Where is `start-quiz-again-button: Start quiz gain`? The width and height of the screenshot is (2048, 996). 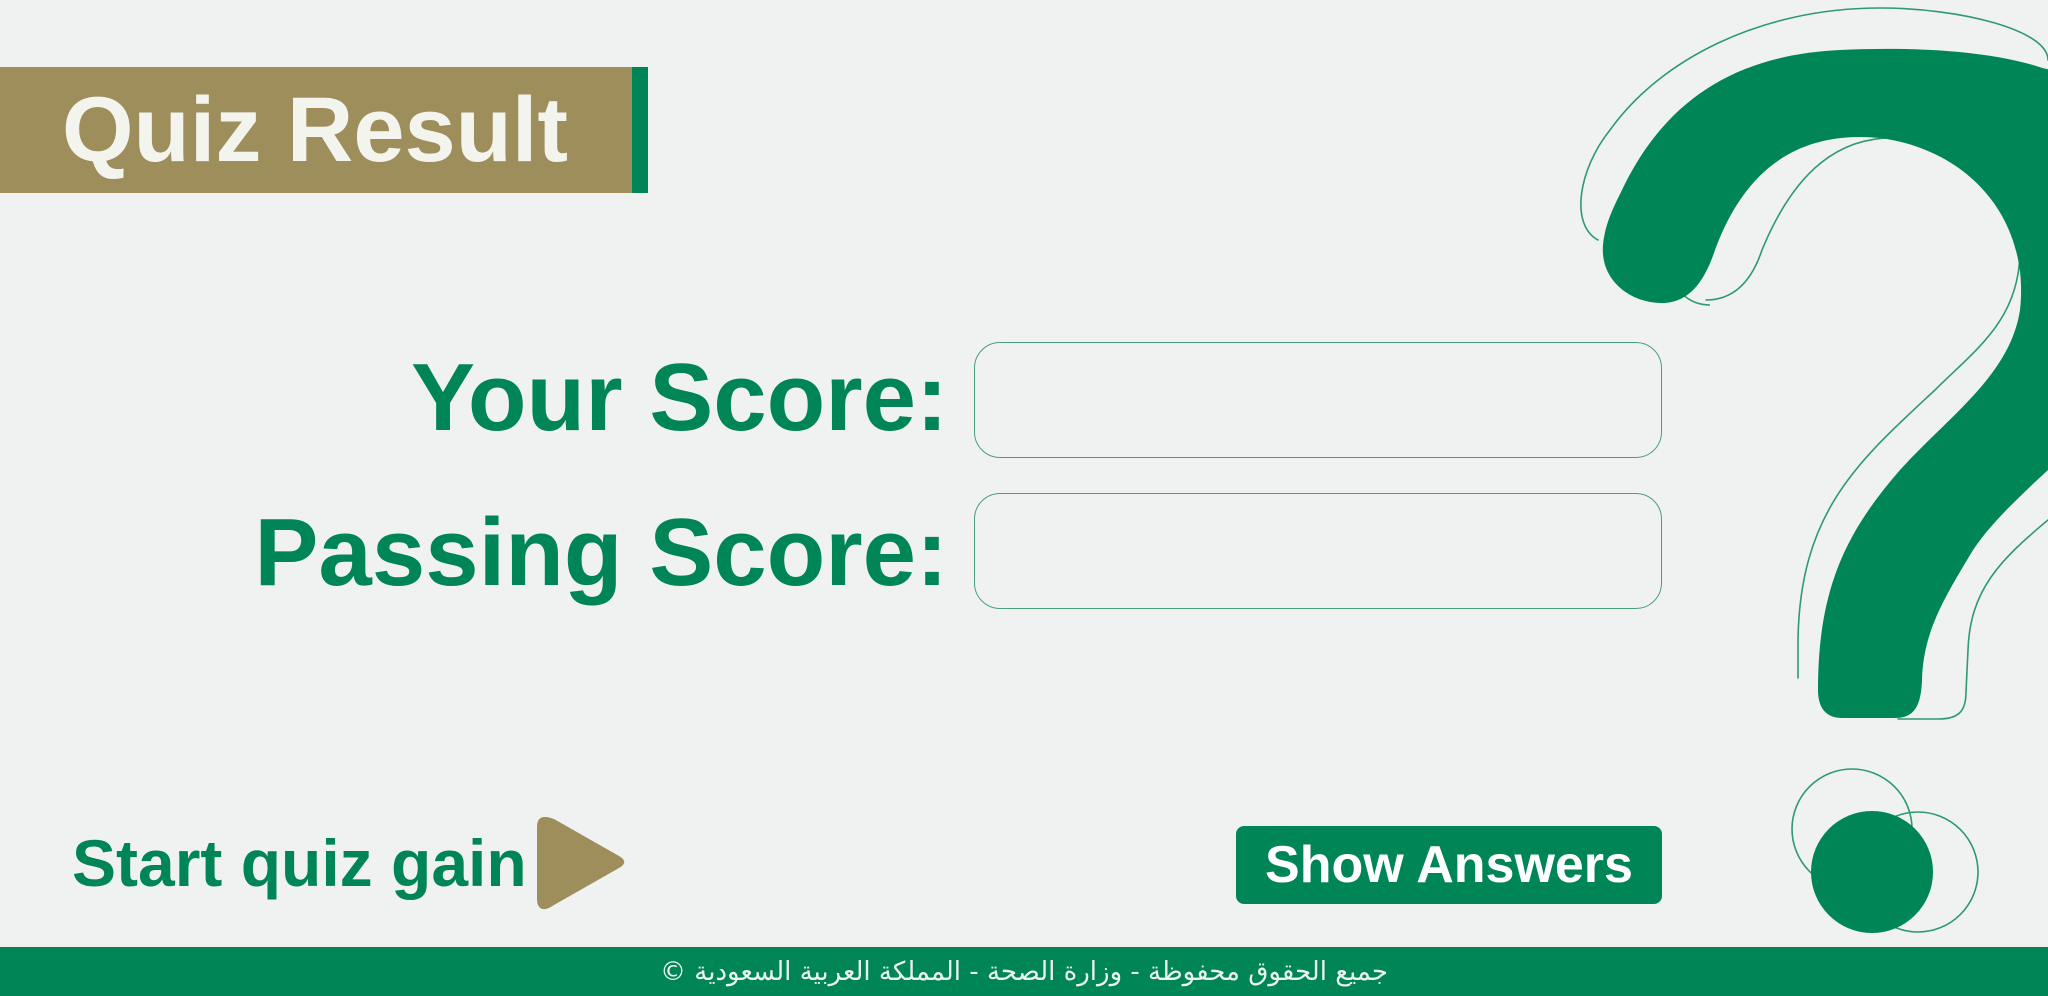 start-quiz-again-button: Start quiz gain is located at coordinates (349, 863).